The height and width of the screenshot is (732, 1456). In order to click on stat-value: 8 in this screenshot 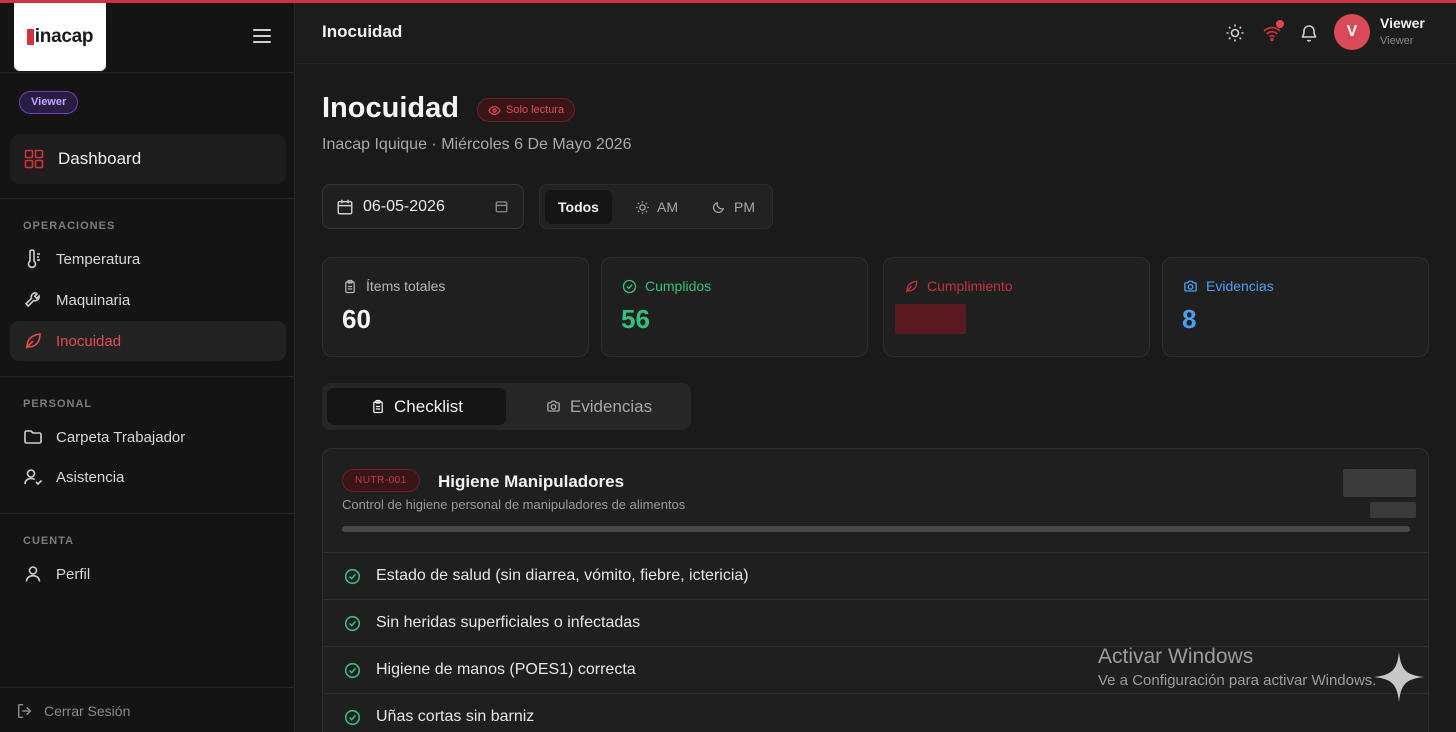, I will do `click(1189, 319)`.